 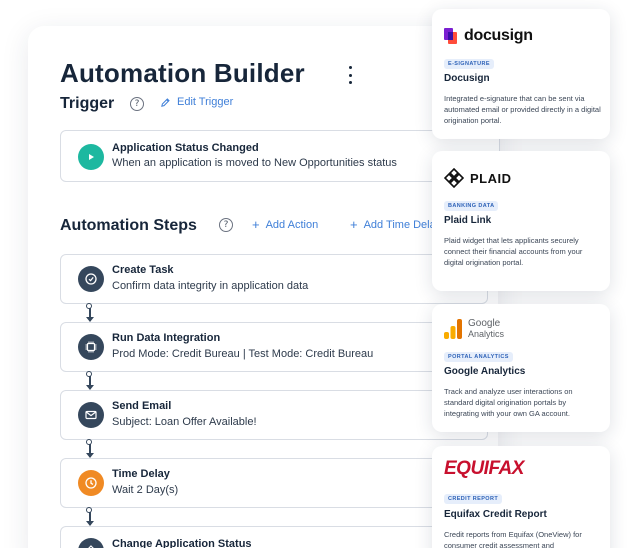 I want to click on category-badge: CREDIT REPORT, so click(x=473, y=499).